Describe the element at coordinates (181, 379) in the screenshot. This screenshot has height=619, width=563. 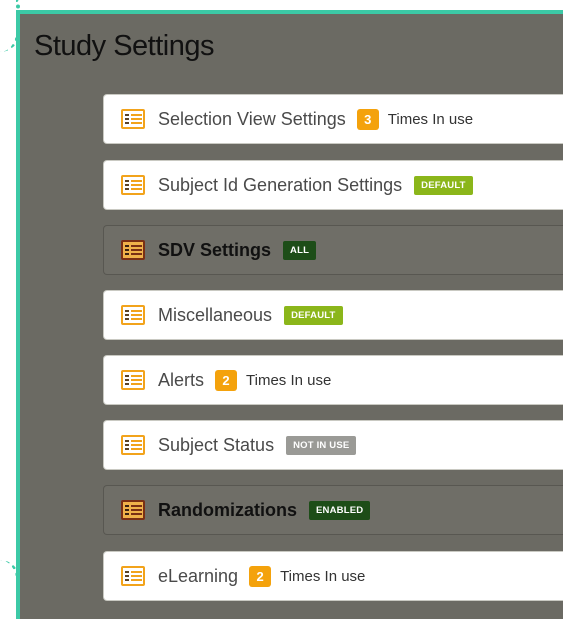
I see `setting-label: Alerts` at that location.